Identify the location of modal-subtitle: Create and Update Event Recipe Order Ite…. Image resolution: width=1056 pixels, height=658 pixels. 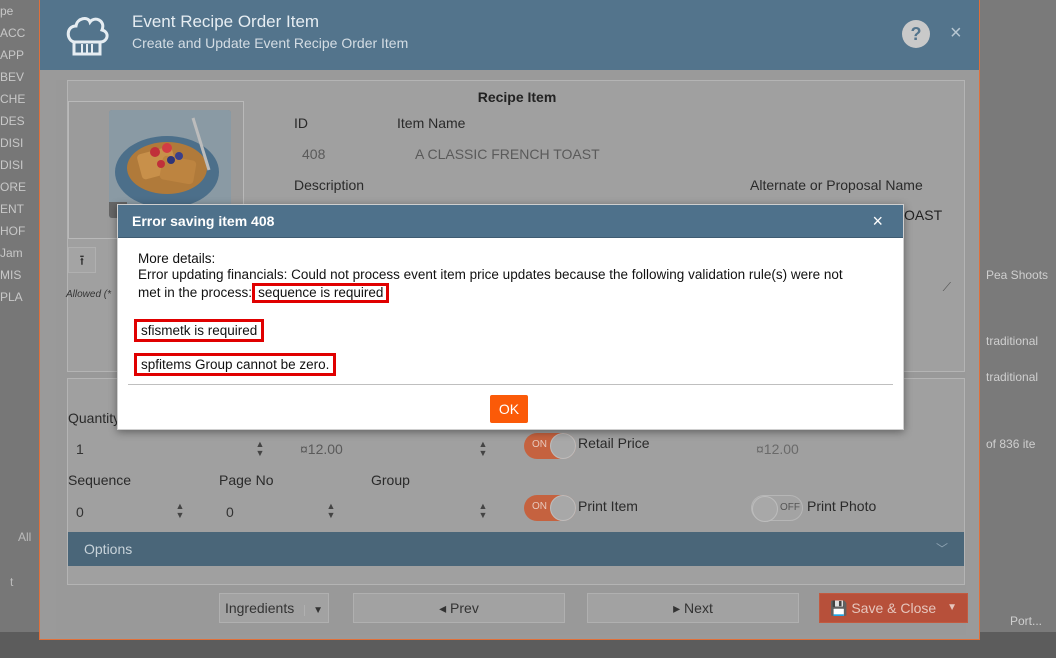
(270, 43).